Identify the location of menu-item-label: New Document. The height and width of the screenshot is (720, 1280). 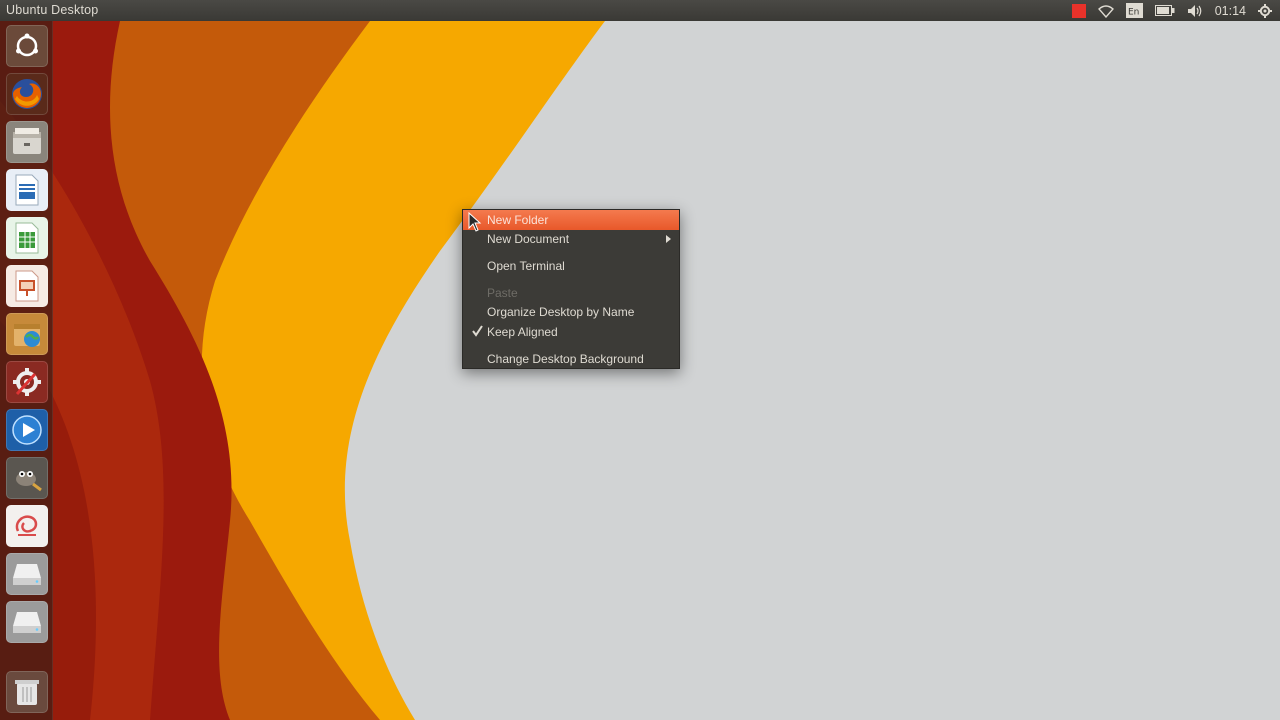
(528, 239).